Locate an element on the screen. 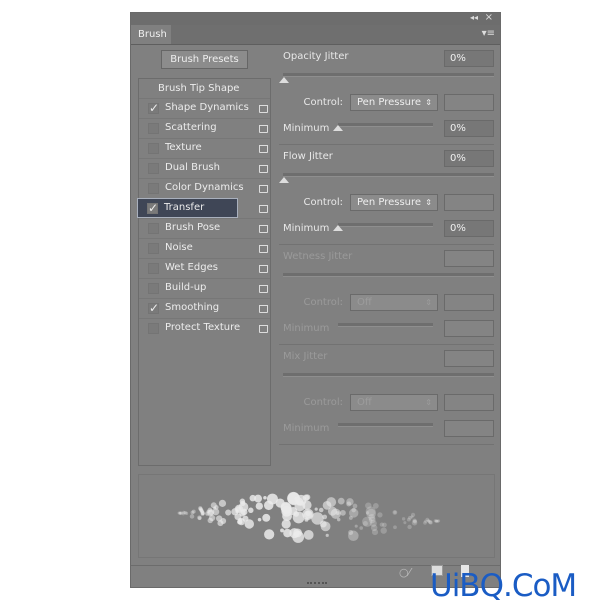 The image size is (600, 613). resize-grip is located at coordinates (317, 584).